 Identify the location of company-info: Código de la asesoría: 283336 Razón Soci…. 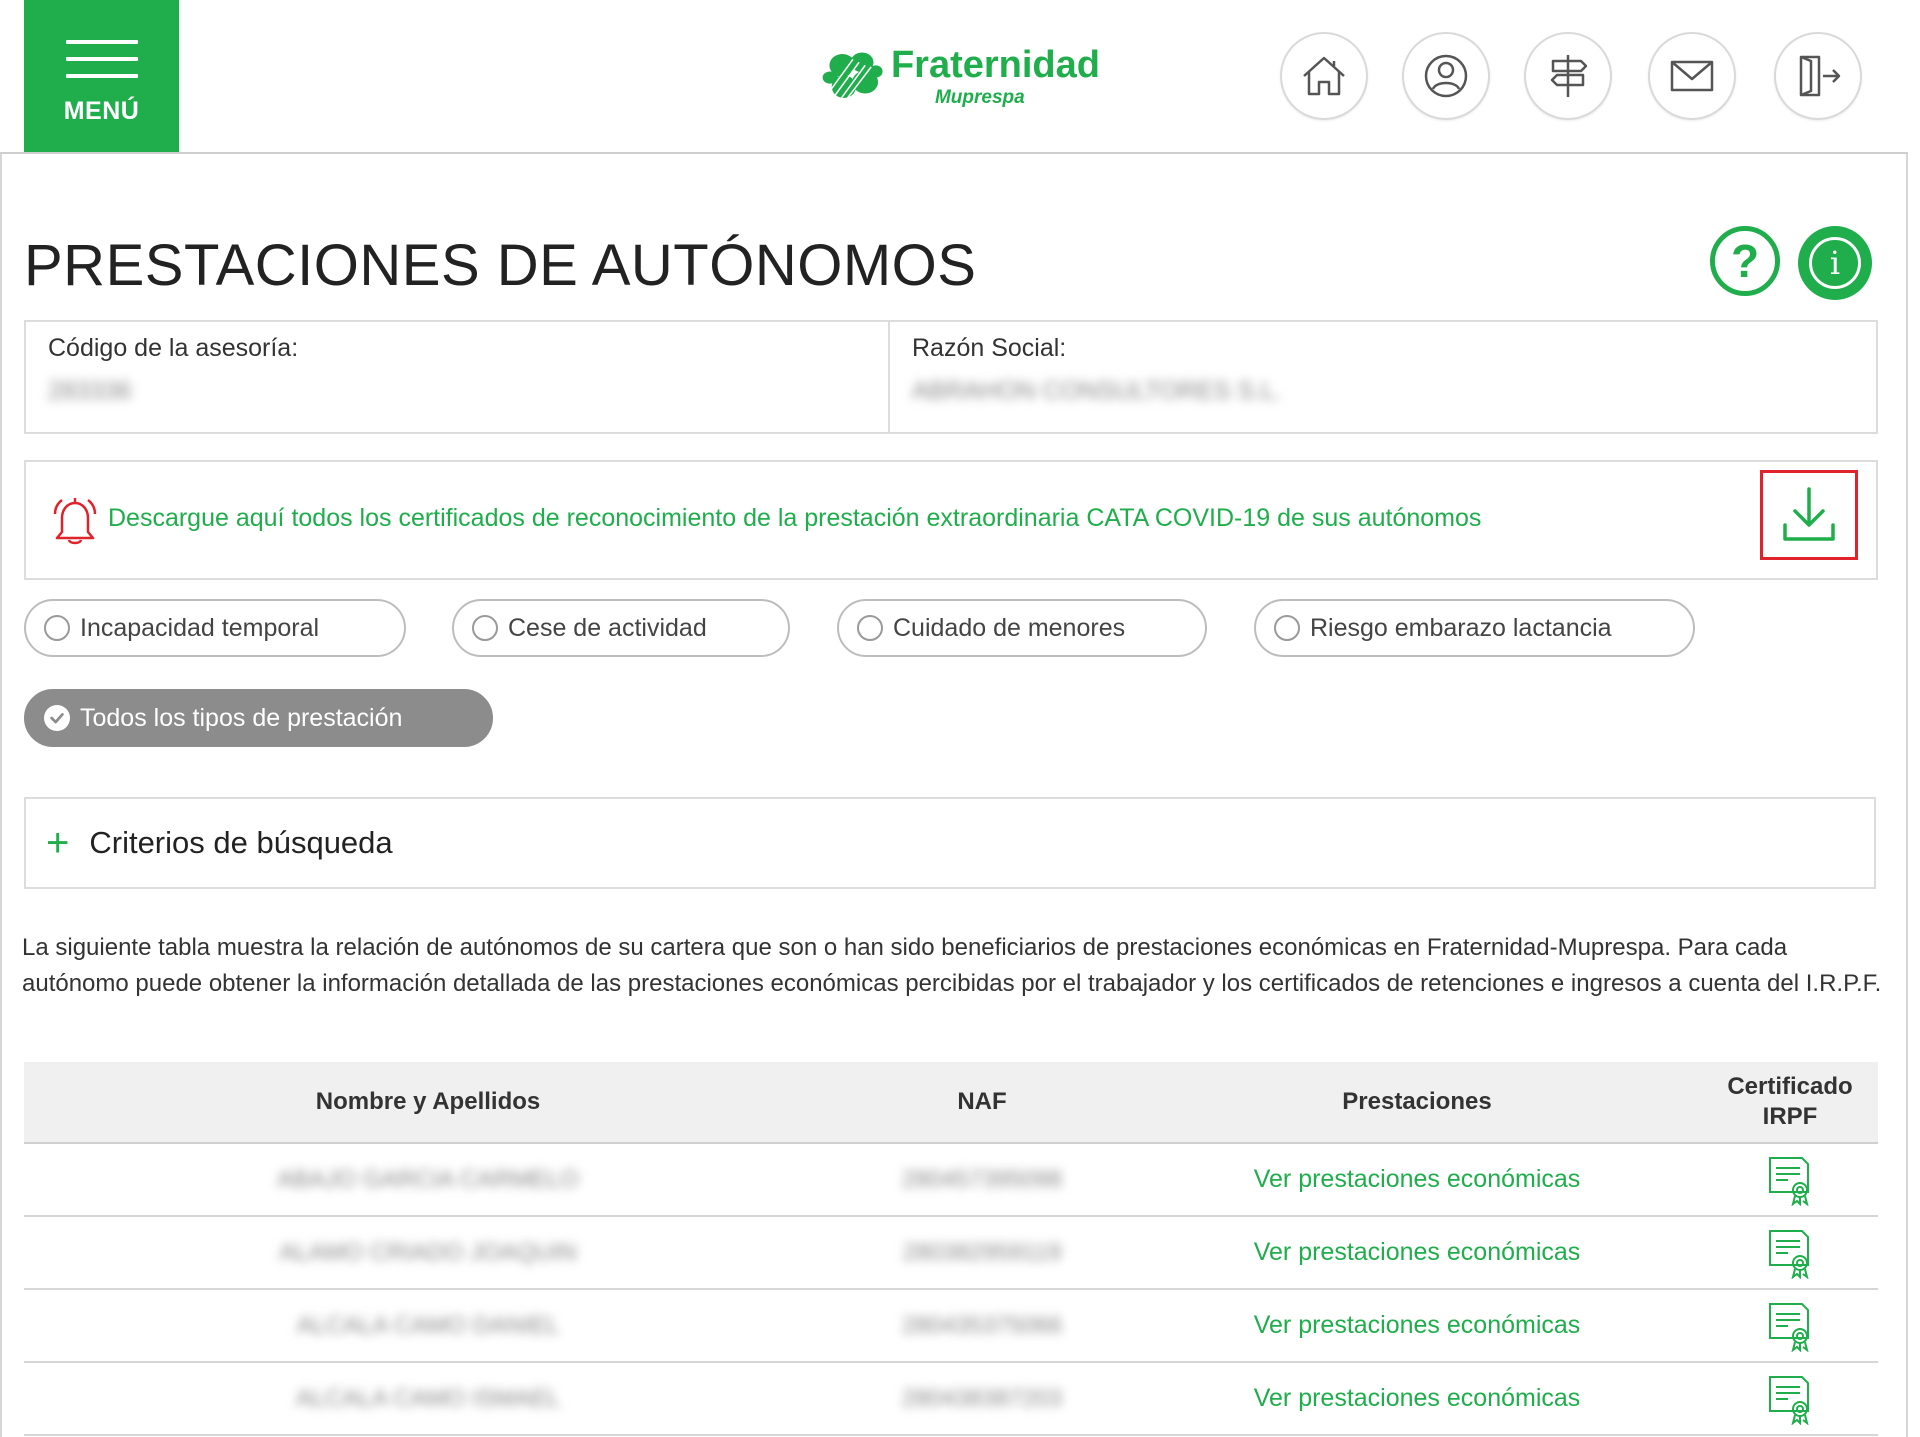
(951, 377).